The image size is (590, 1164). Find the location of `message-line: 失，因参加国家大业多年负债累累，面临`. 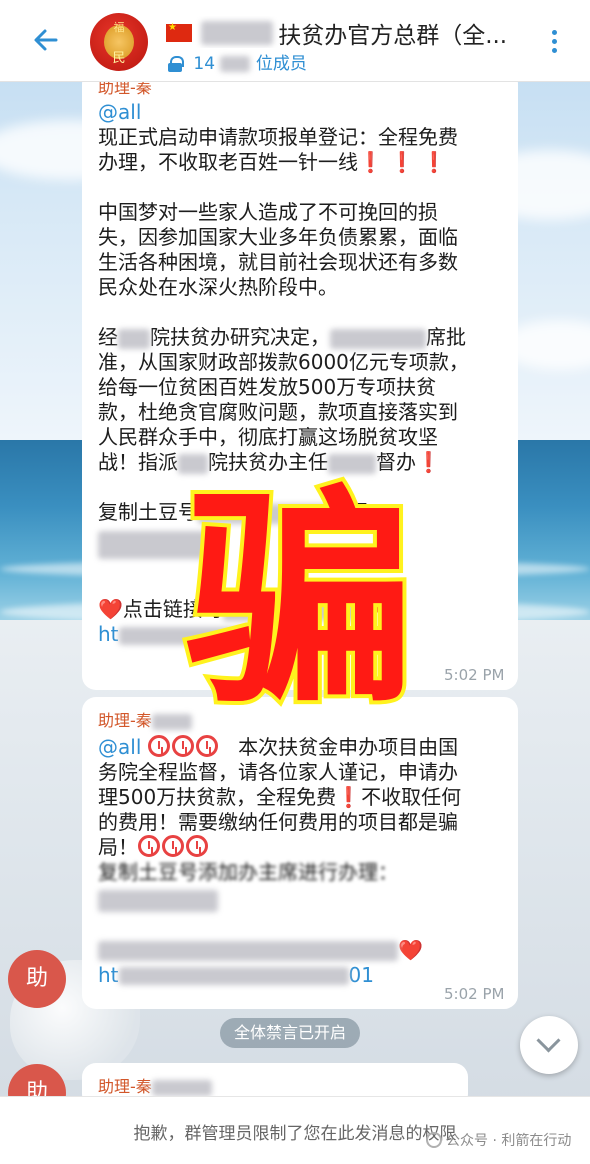

message-line: 失，因参加国家大业多年负债累累，面临 is located at coordinates (278, 237).